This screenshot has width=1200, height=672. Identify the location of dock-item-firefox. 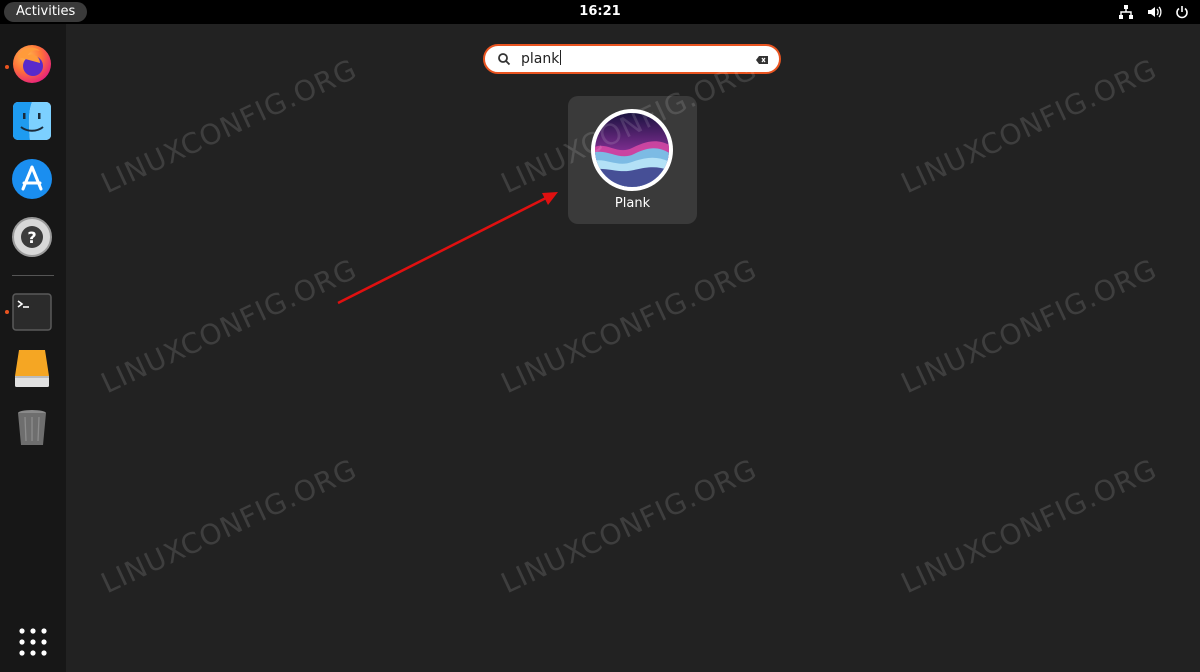
(32, 63).